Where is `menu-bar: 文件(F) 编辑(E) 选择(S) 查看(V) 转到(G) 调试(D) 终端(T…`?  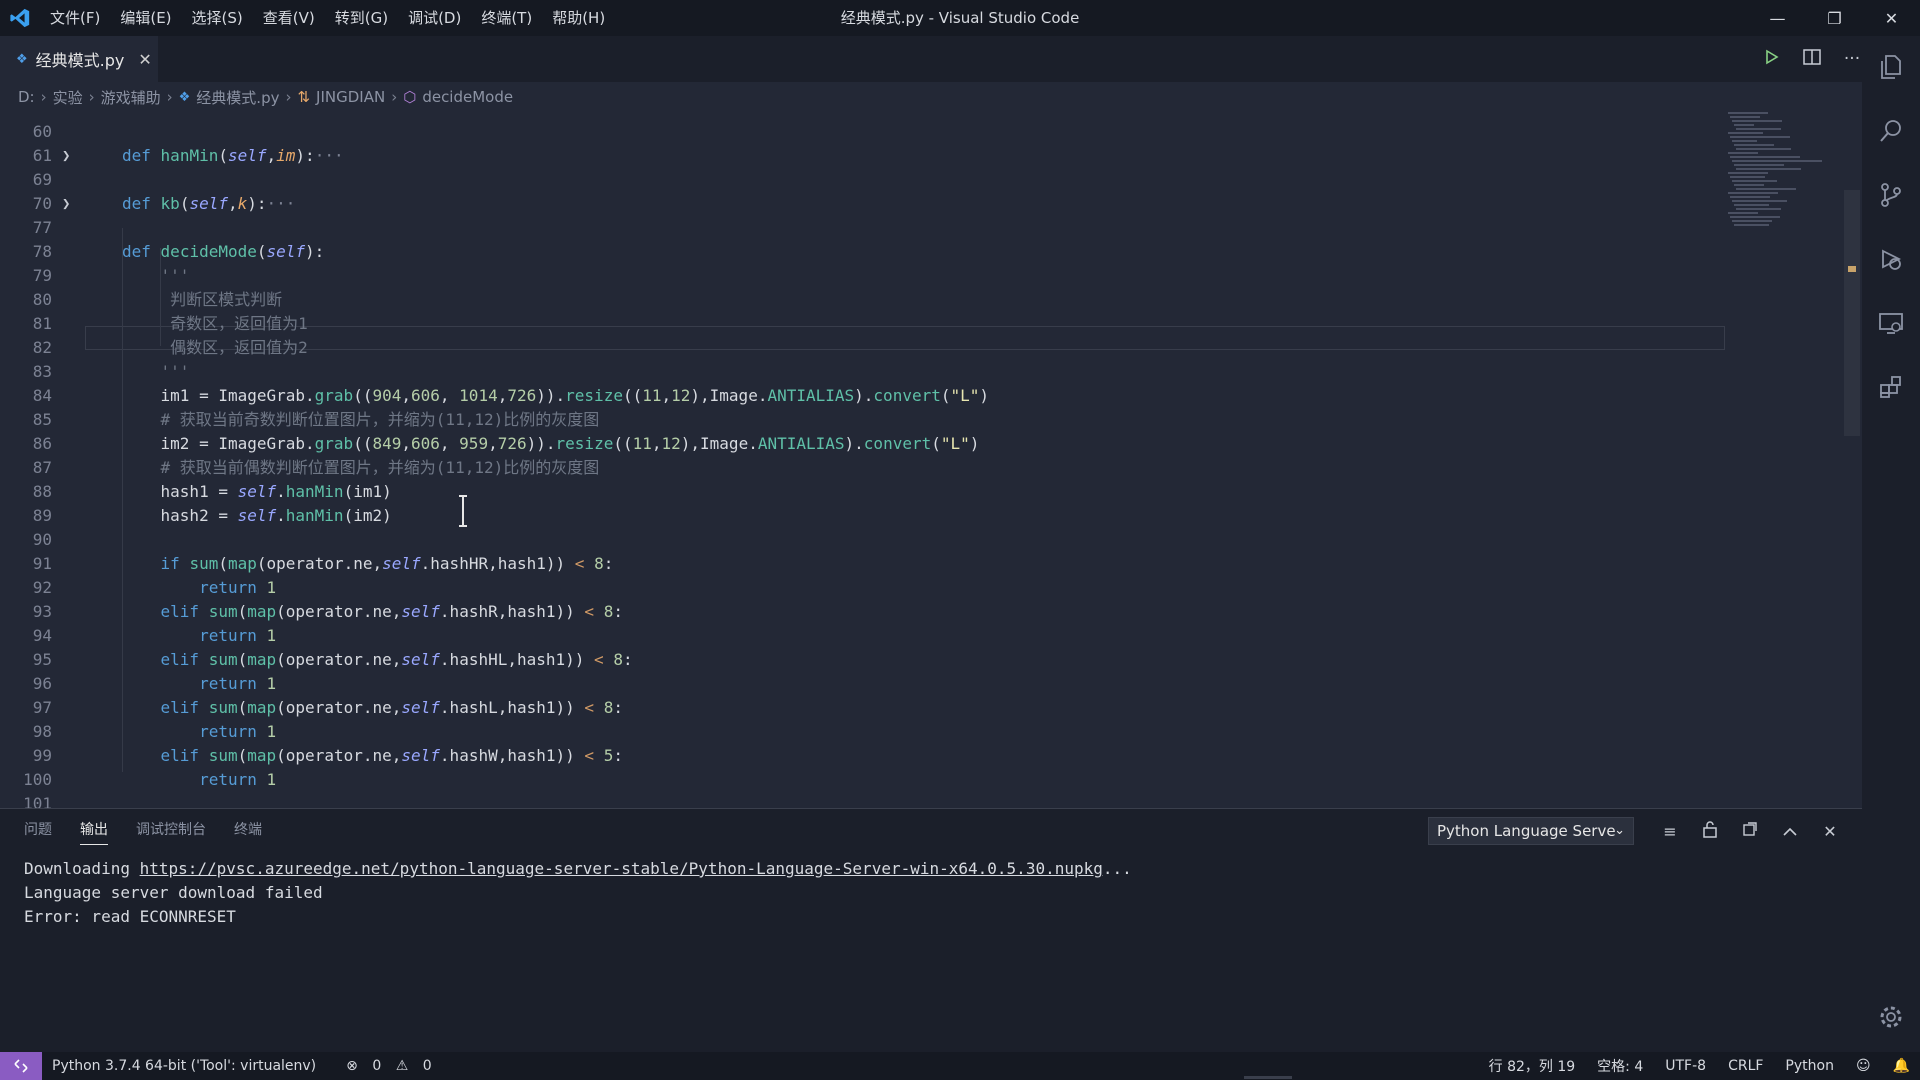 menu-bar: 文件(F) 编辑(E) 选择(S) 查看(V) 转到(G) 调试(D) 终端(T… is located at coordinates (327, 18).